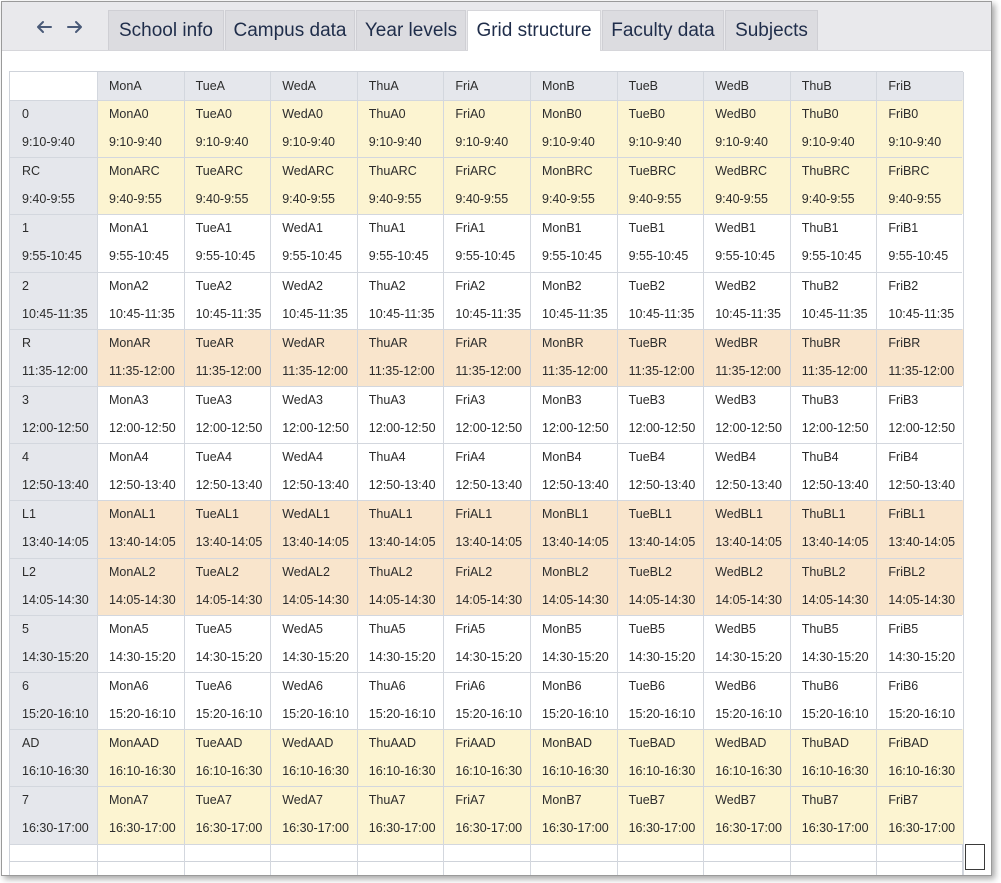 This screenshot has height=883, width=1001. What do you see at coordinates (140, 242) in the screenshot?
I see `grid-cell: MonA1 9:55-10:45` at bounding box center [140, 242].